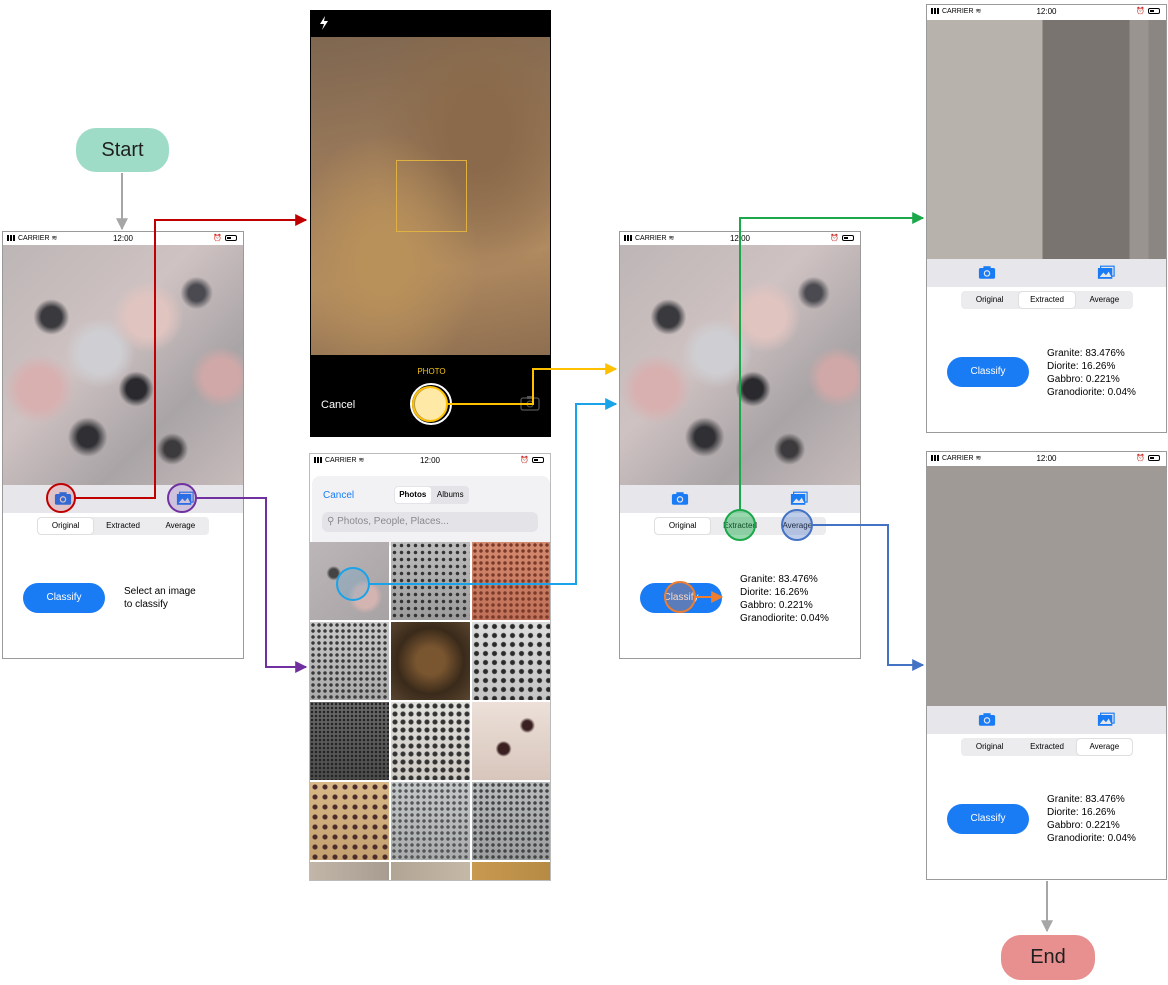  Describe the element at coordinates (338, 495) in the screenshot. I see `picker-cancel-button: Cancel` at that location.